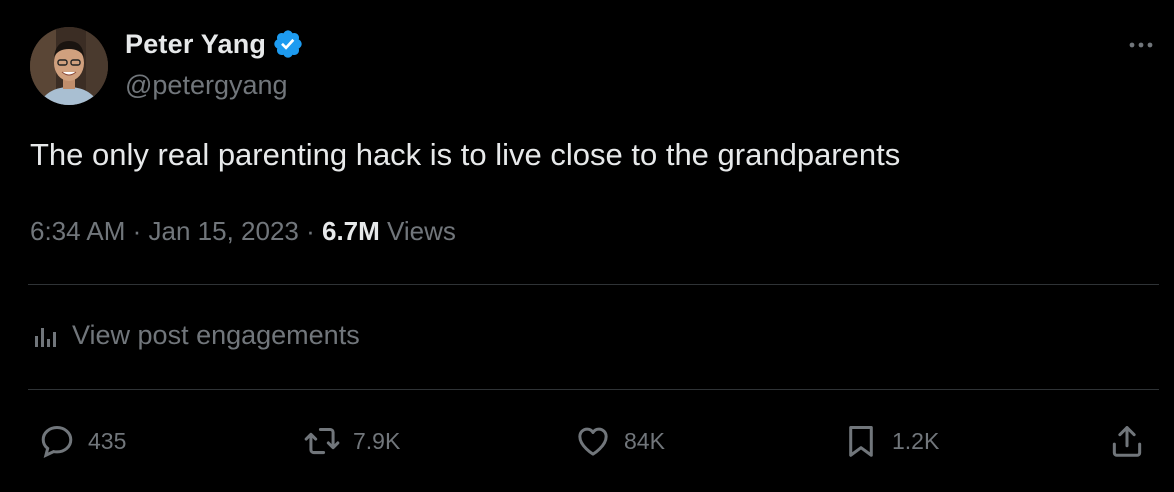 This screenshot has width=1174, height=492. Describe the element at coordinates (45, 337) in the screenshot. I see `analytics-bars-icon` at that location.